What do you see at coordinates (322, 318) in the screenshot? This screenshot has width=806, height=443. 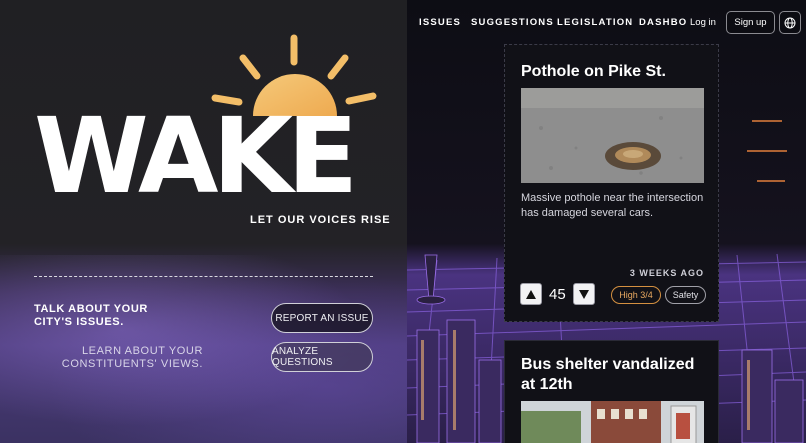 I see `report-issue-button: REPORT AN ISSUE` at bounding box center [322, 318].